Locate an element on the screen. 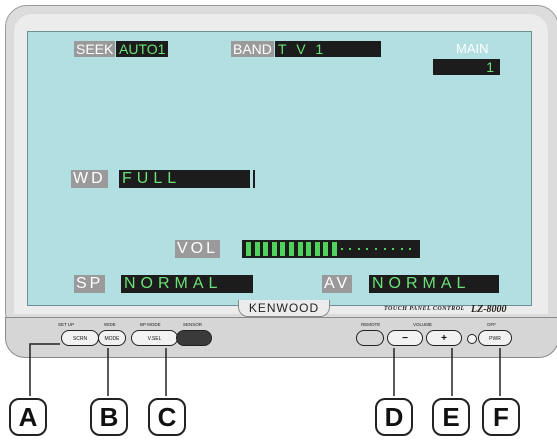 This screenshot has height=443, width=557. callout-a: A is located at coordinates (28, 417).